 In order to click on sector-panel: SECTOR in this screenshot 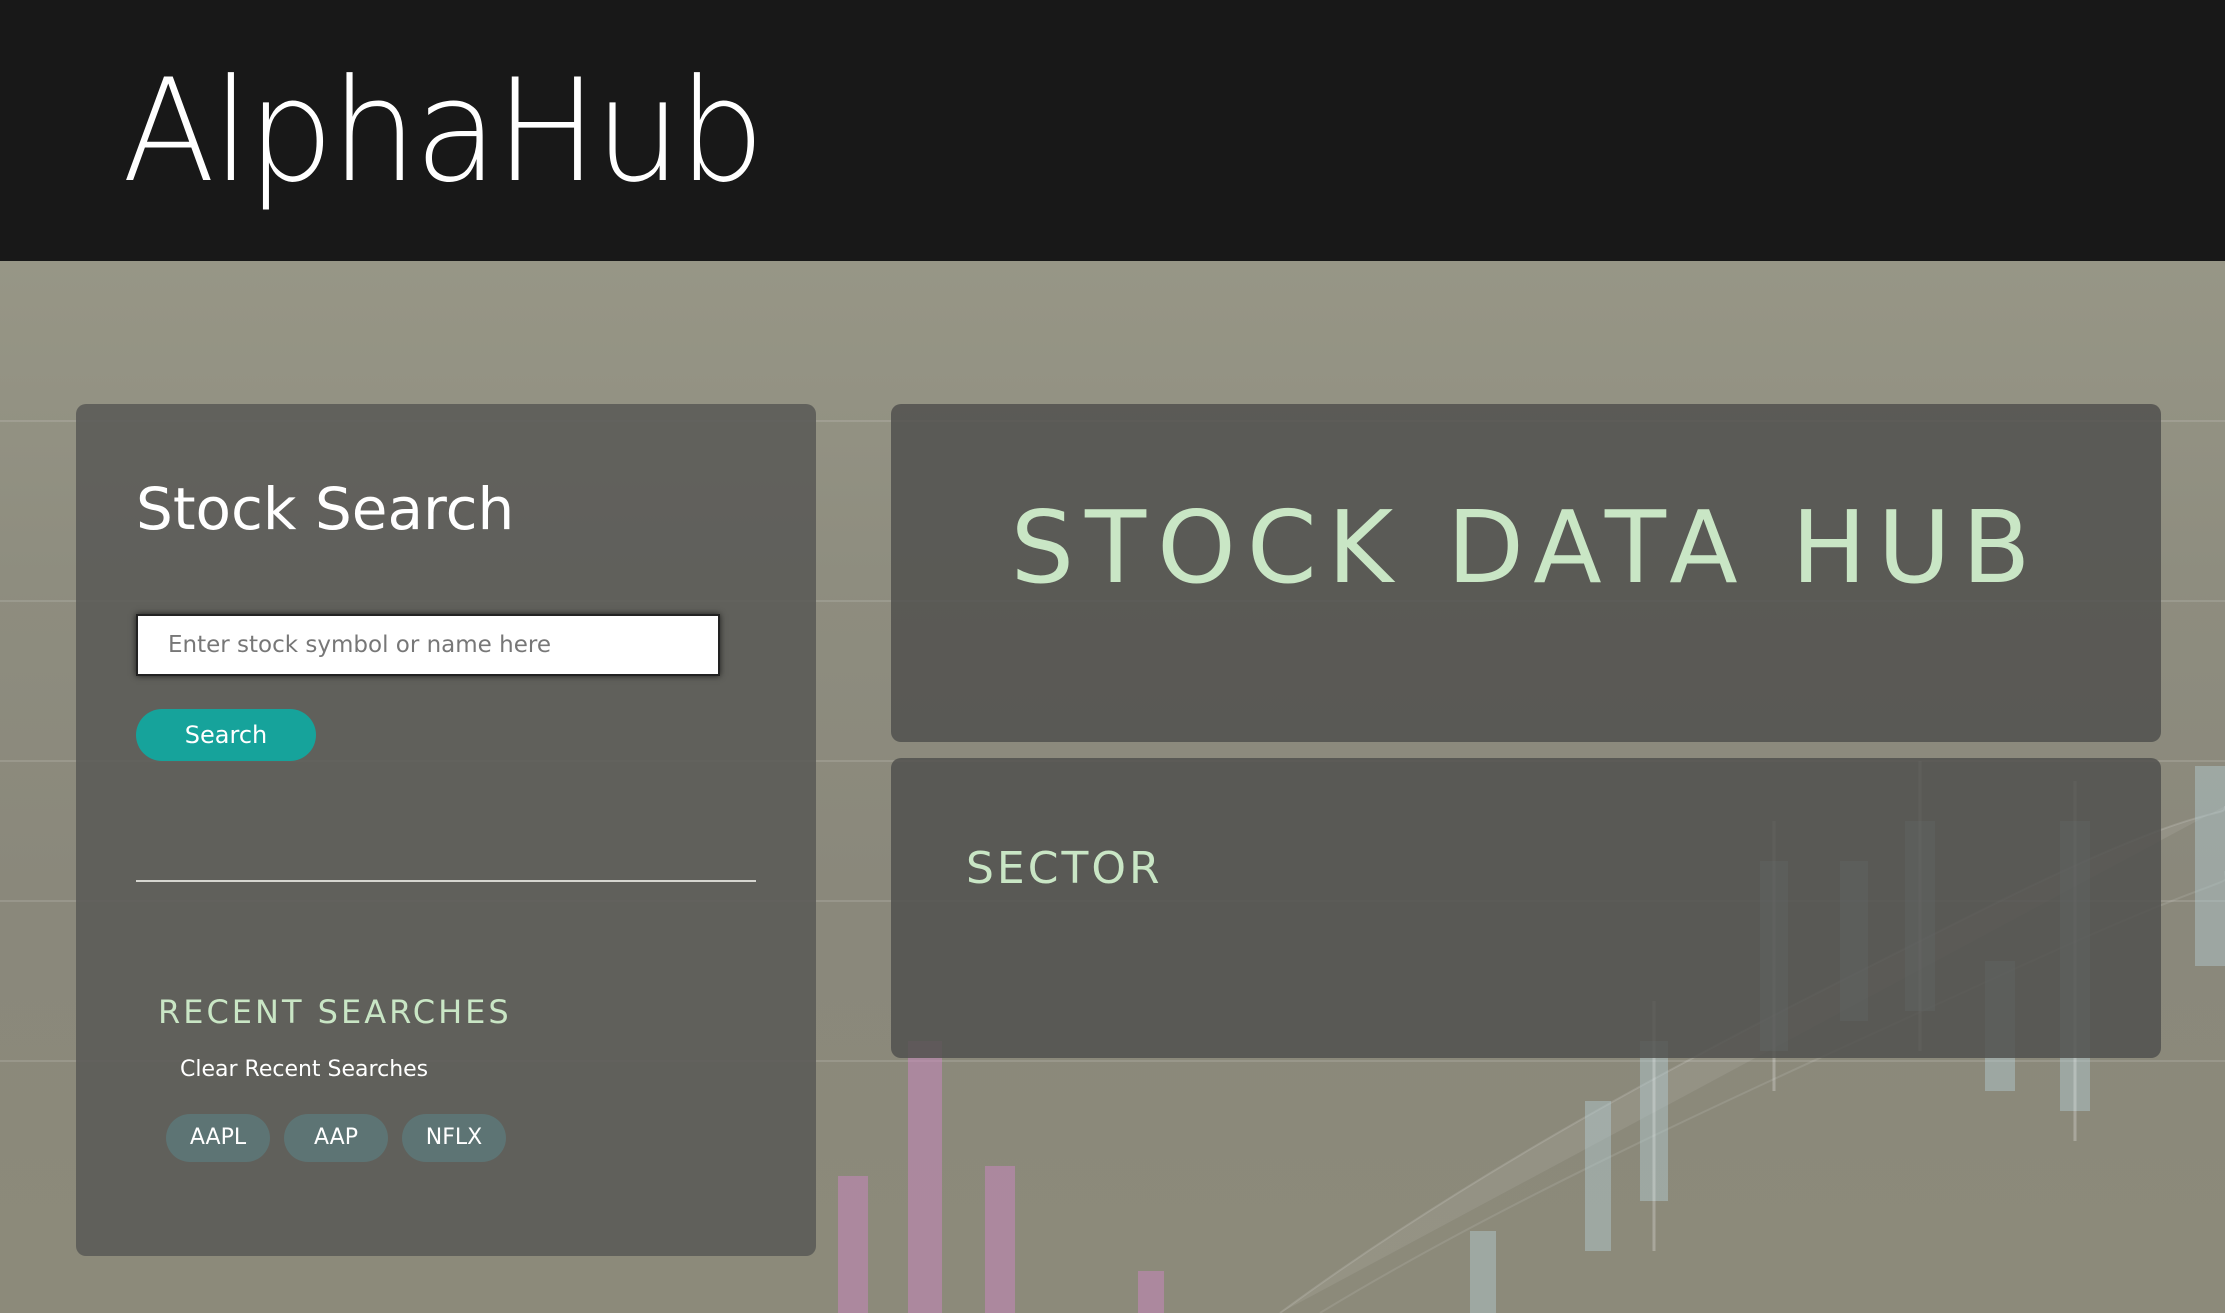, I will do `click(1526, 908)`.